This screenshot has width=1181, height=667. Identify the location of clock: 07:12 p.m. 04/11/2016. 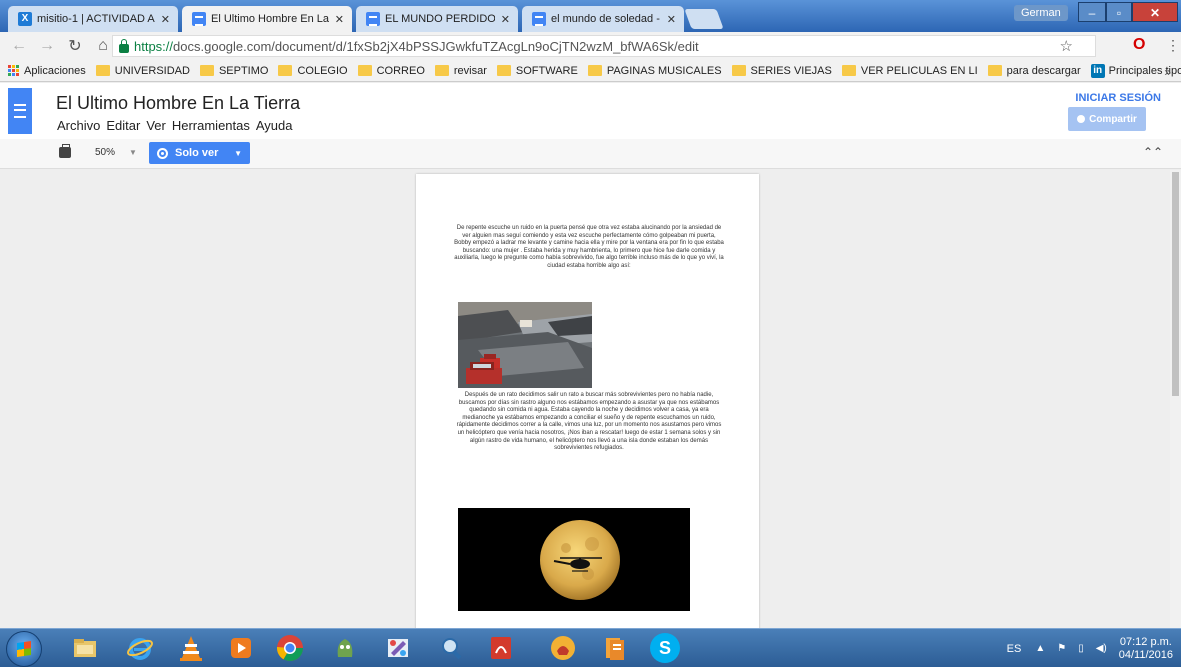
(1146, 649).